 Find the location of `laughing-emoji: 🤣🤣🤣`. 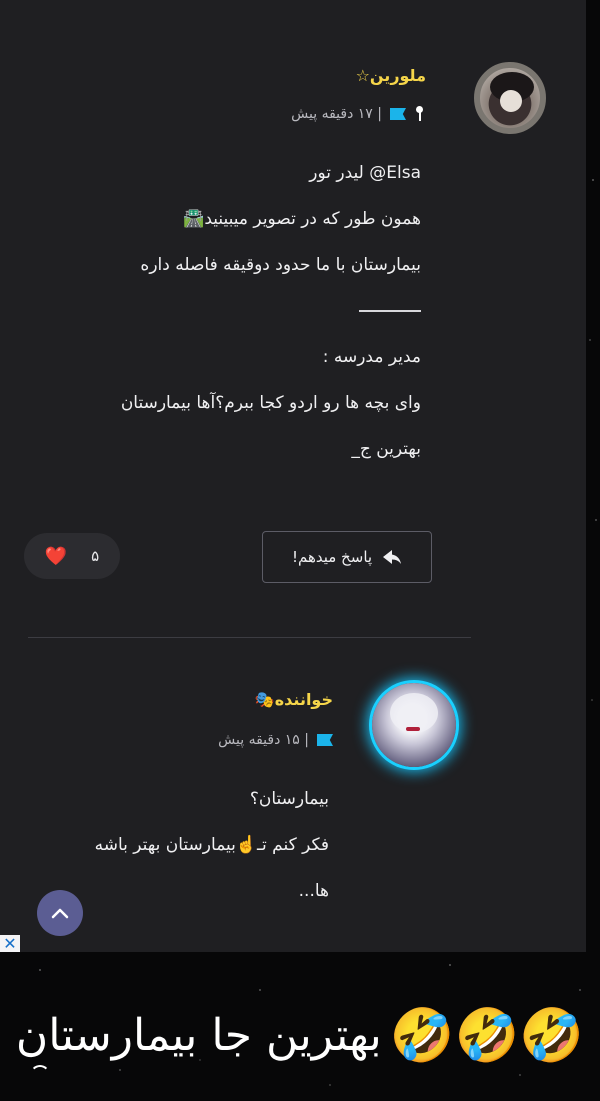

laughing-emoji: 🤣🤣🤣 is located at coordinates (487, 1035).